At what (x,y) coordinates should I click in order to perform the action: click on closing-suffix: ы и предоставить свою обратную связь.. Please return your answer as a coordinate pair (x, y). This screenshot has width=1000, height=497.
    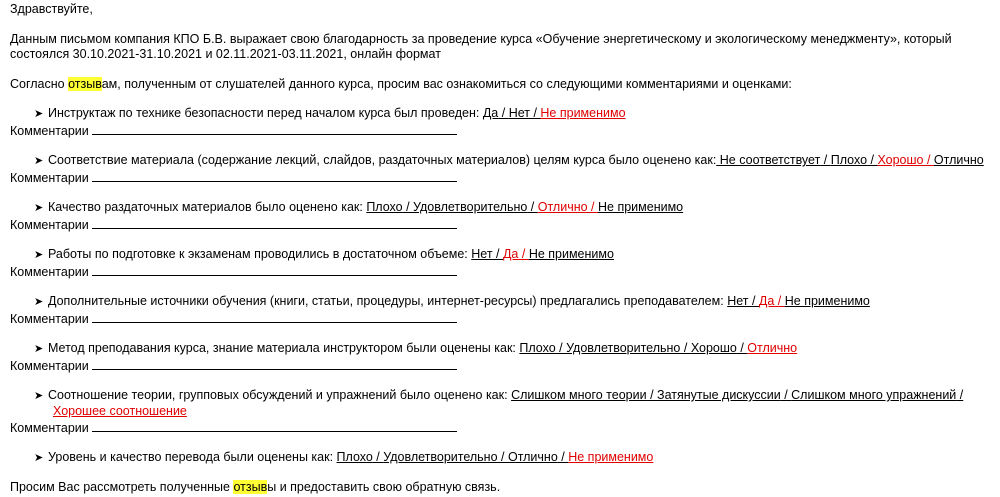
    Looking at the image, I should click on (384, 487).